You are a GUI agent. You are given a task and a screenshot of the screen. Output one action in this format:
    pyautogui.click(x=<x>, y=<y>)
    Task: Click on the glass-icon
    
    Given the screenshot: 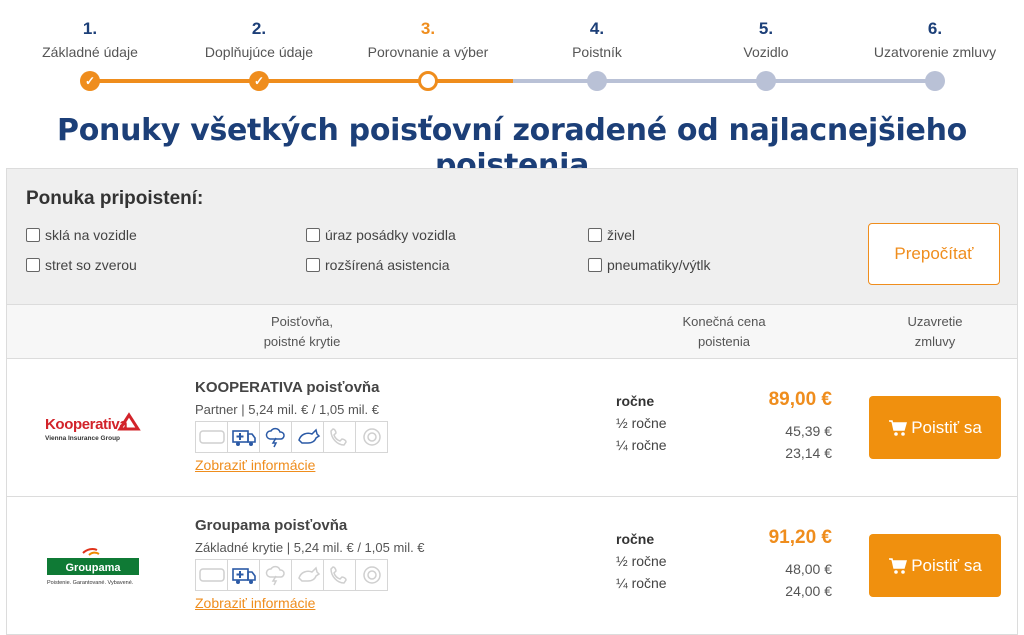 What is the action you would take?
    pyautogui.click(x=211, y=575)
    